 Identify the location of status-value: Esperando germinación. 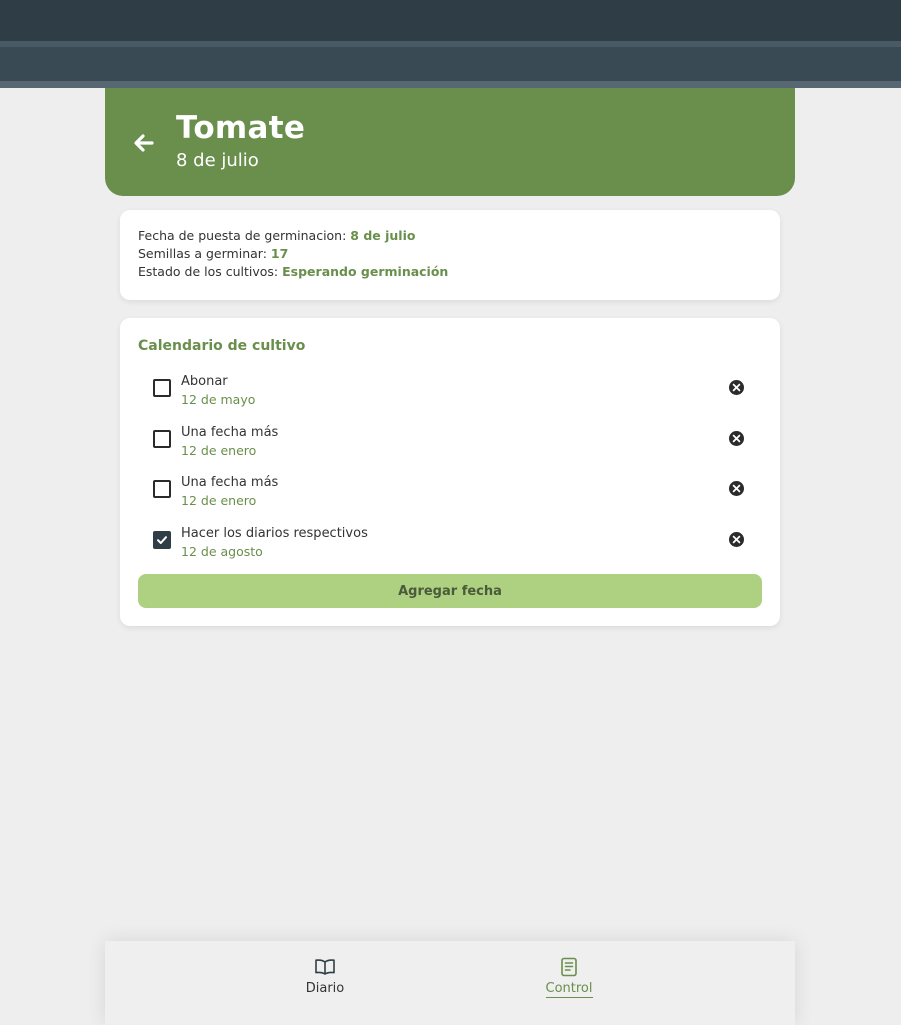
(365, 271).